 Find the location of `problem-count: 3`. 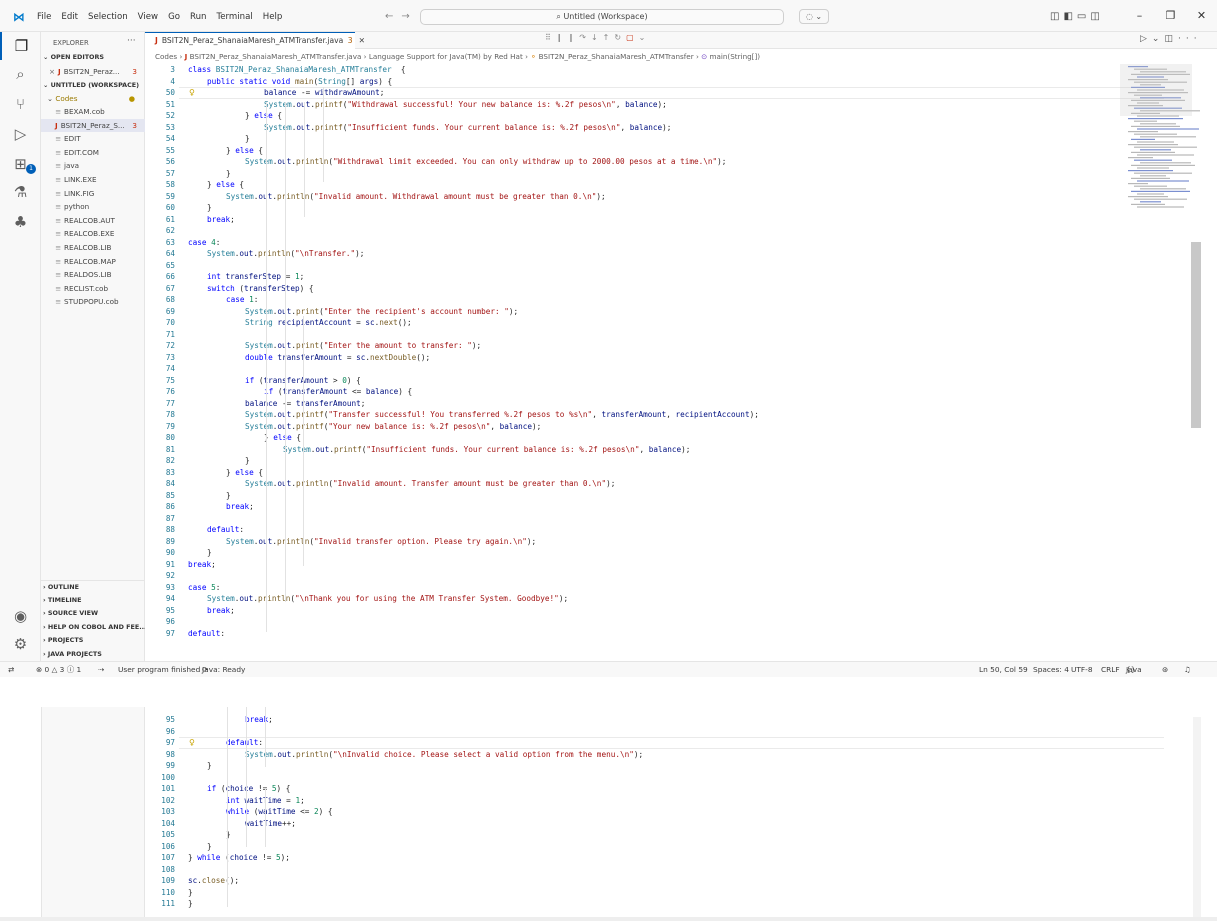

problem-count: 3 is located at coordinates (134, 125).